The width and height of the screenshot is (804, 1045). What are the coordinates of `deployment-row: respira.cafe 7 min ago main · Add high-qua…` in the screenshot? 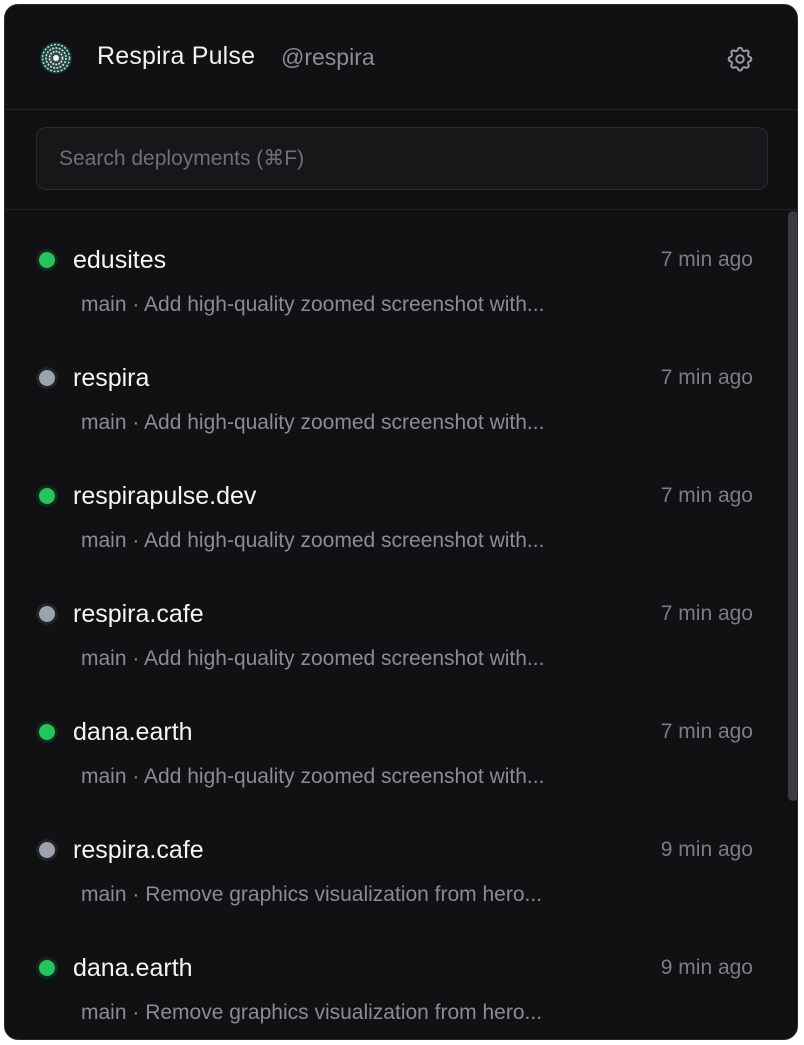 It's located at (395, 623).